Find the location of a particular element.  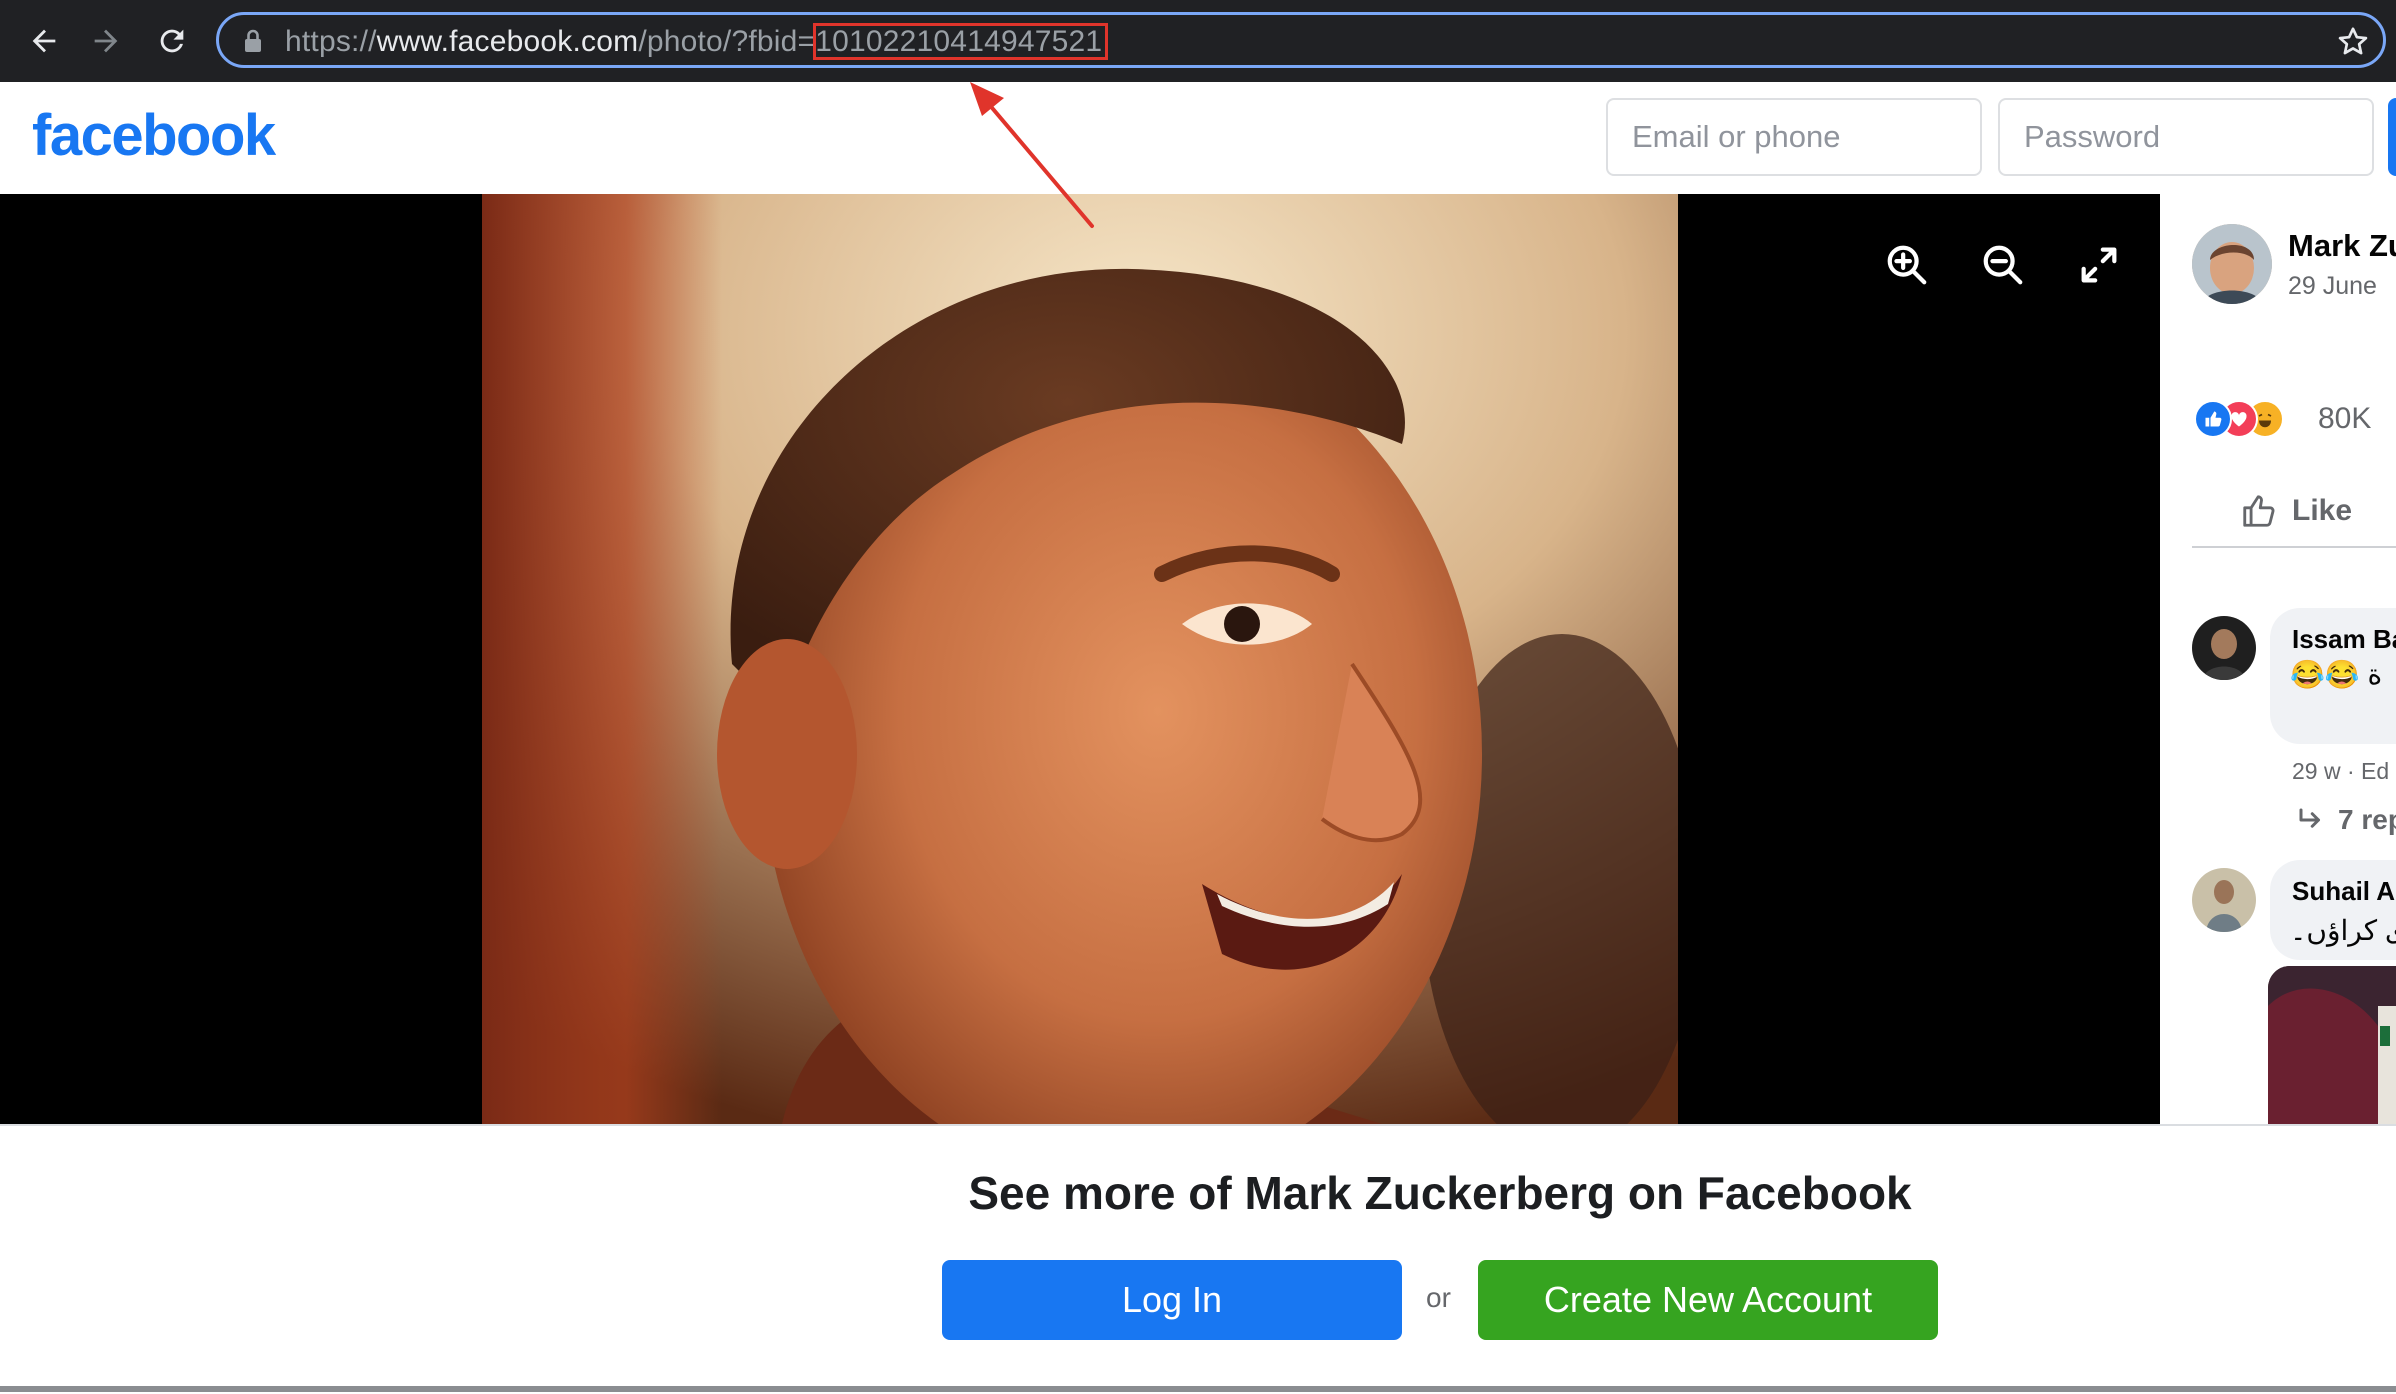

email-field: Email or phone is located at coordinates (1794, 137).